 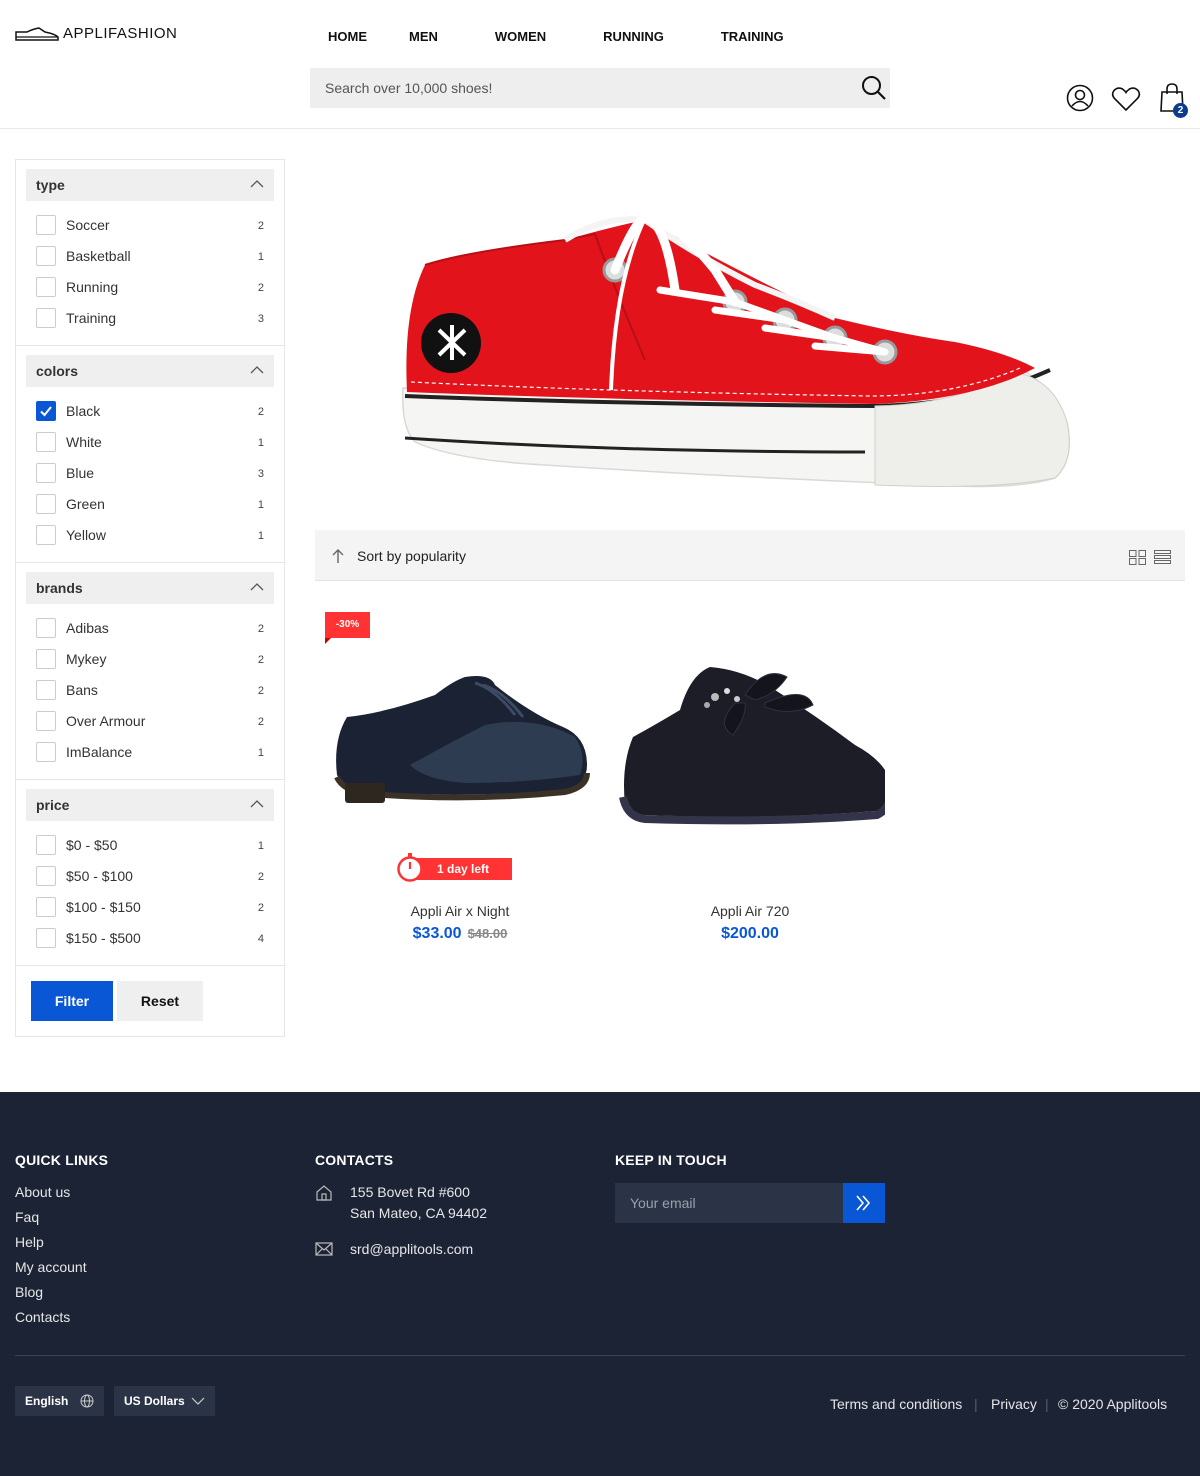 I want to click on chevron-up-icon, so click(x=257, y=370).